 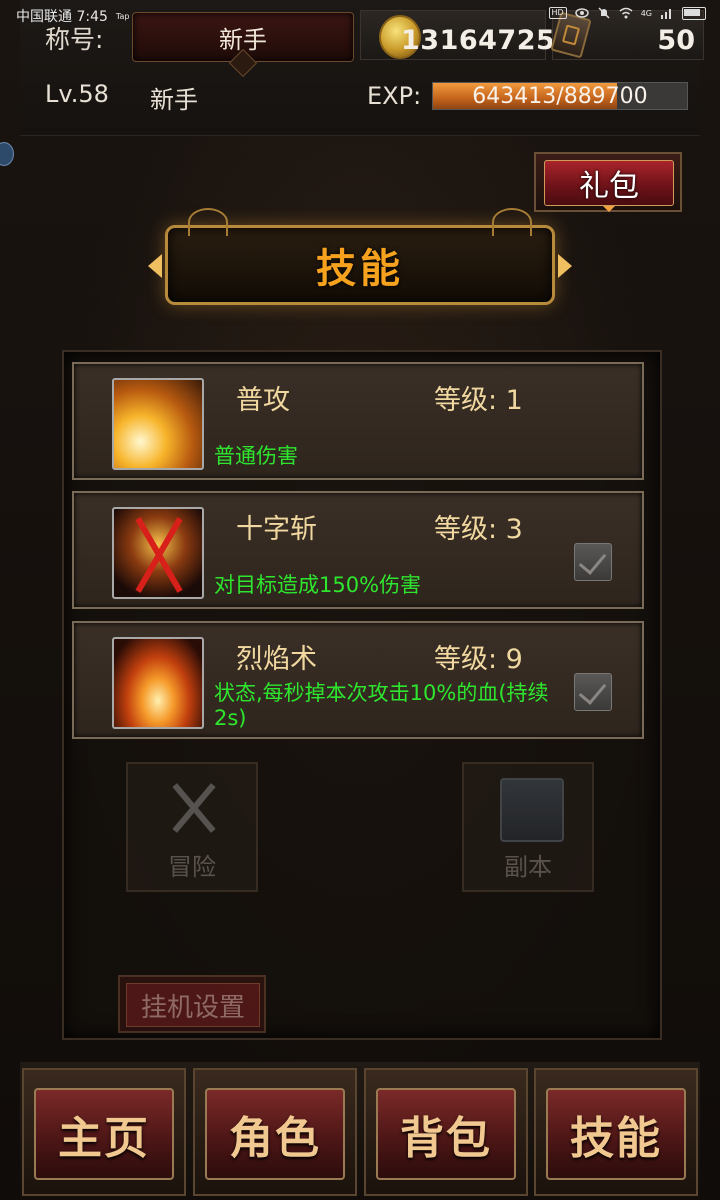 What do you see at coordinates (263, 400) in the screenshot?
I see `skill-name: 普攻` at bounding box center [263, 400].